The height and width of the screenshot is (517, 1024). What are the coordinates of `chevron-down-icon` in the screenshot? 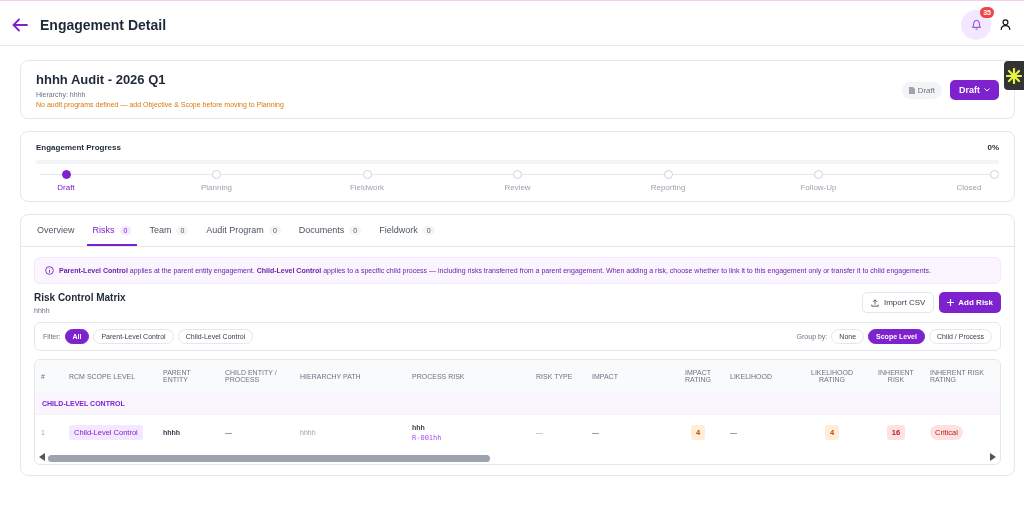 It's located at (987, 90).